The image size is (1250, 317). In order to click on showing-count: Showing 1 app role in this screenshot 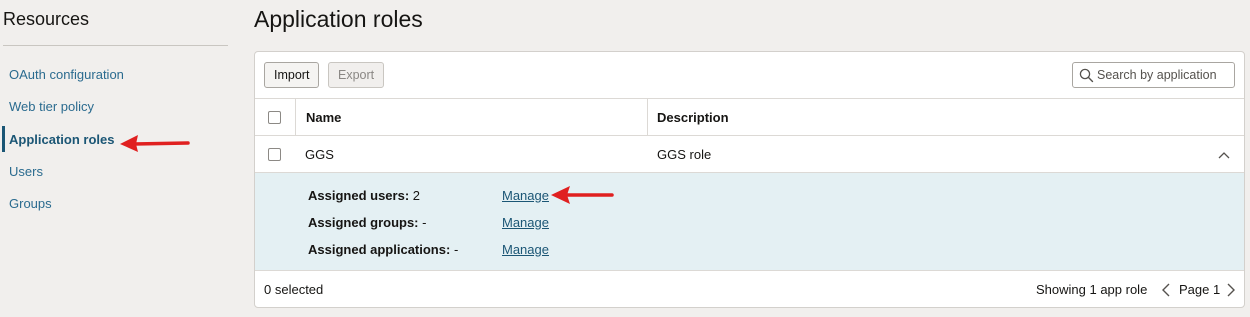, I will do `click(1092, 289)`.